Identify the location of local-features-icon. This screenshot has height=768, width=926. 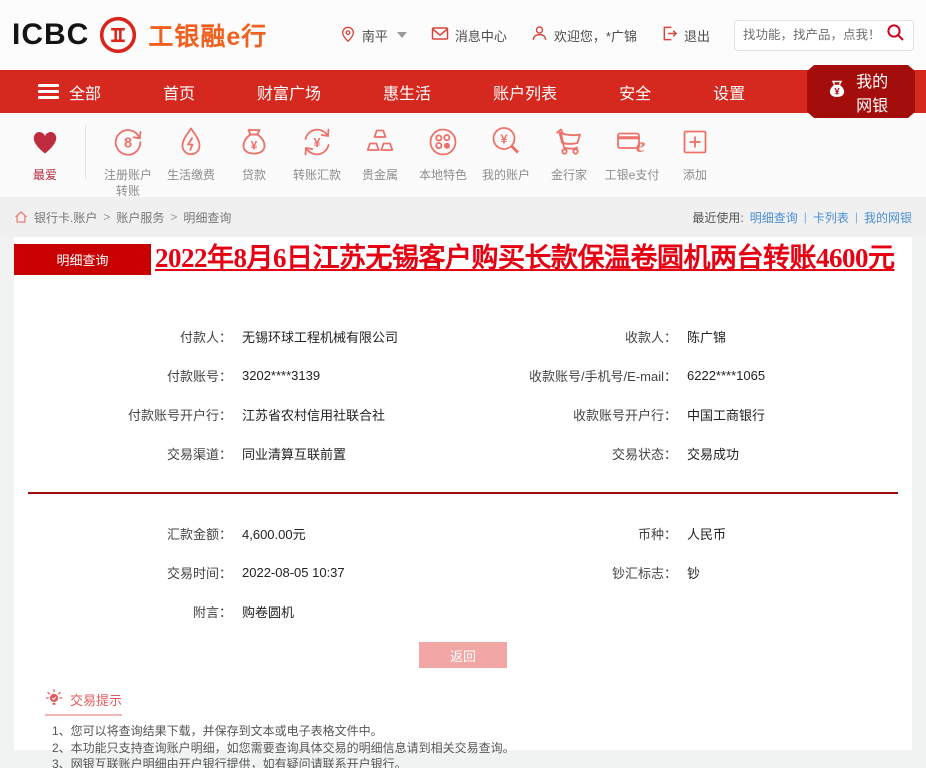
(443, 144).